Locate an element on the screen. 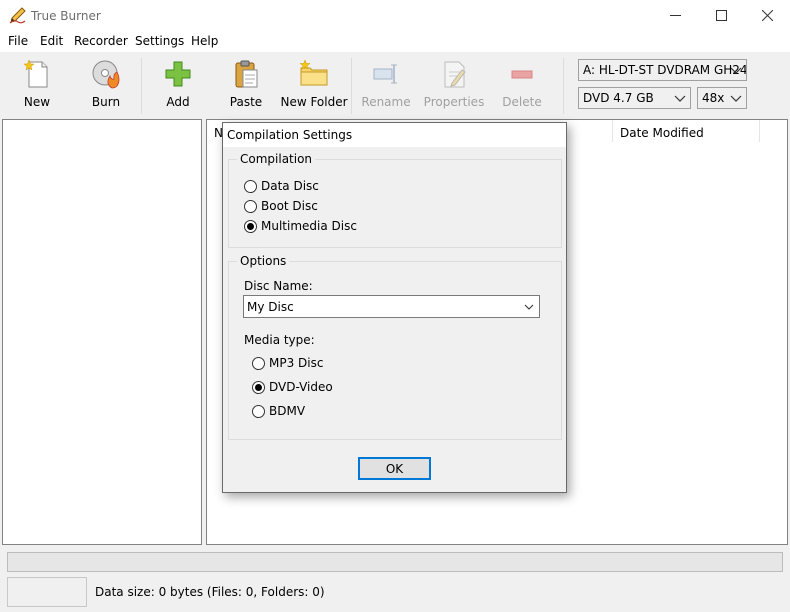 The width and height of the screenshot is (790, 612). disc-name-label: Disc Name: is located at coordinates (278, 286).